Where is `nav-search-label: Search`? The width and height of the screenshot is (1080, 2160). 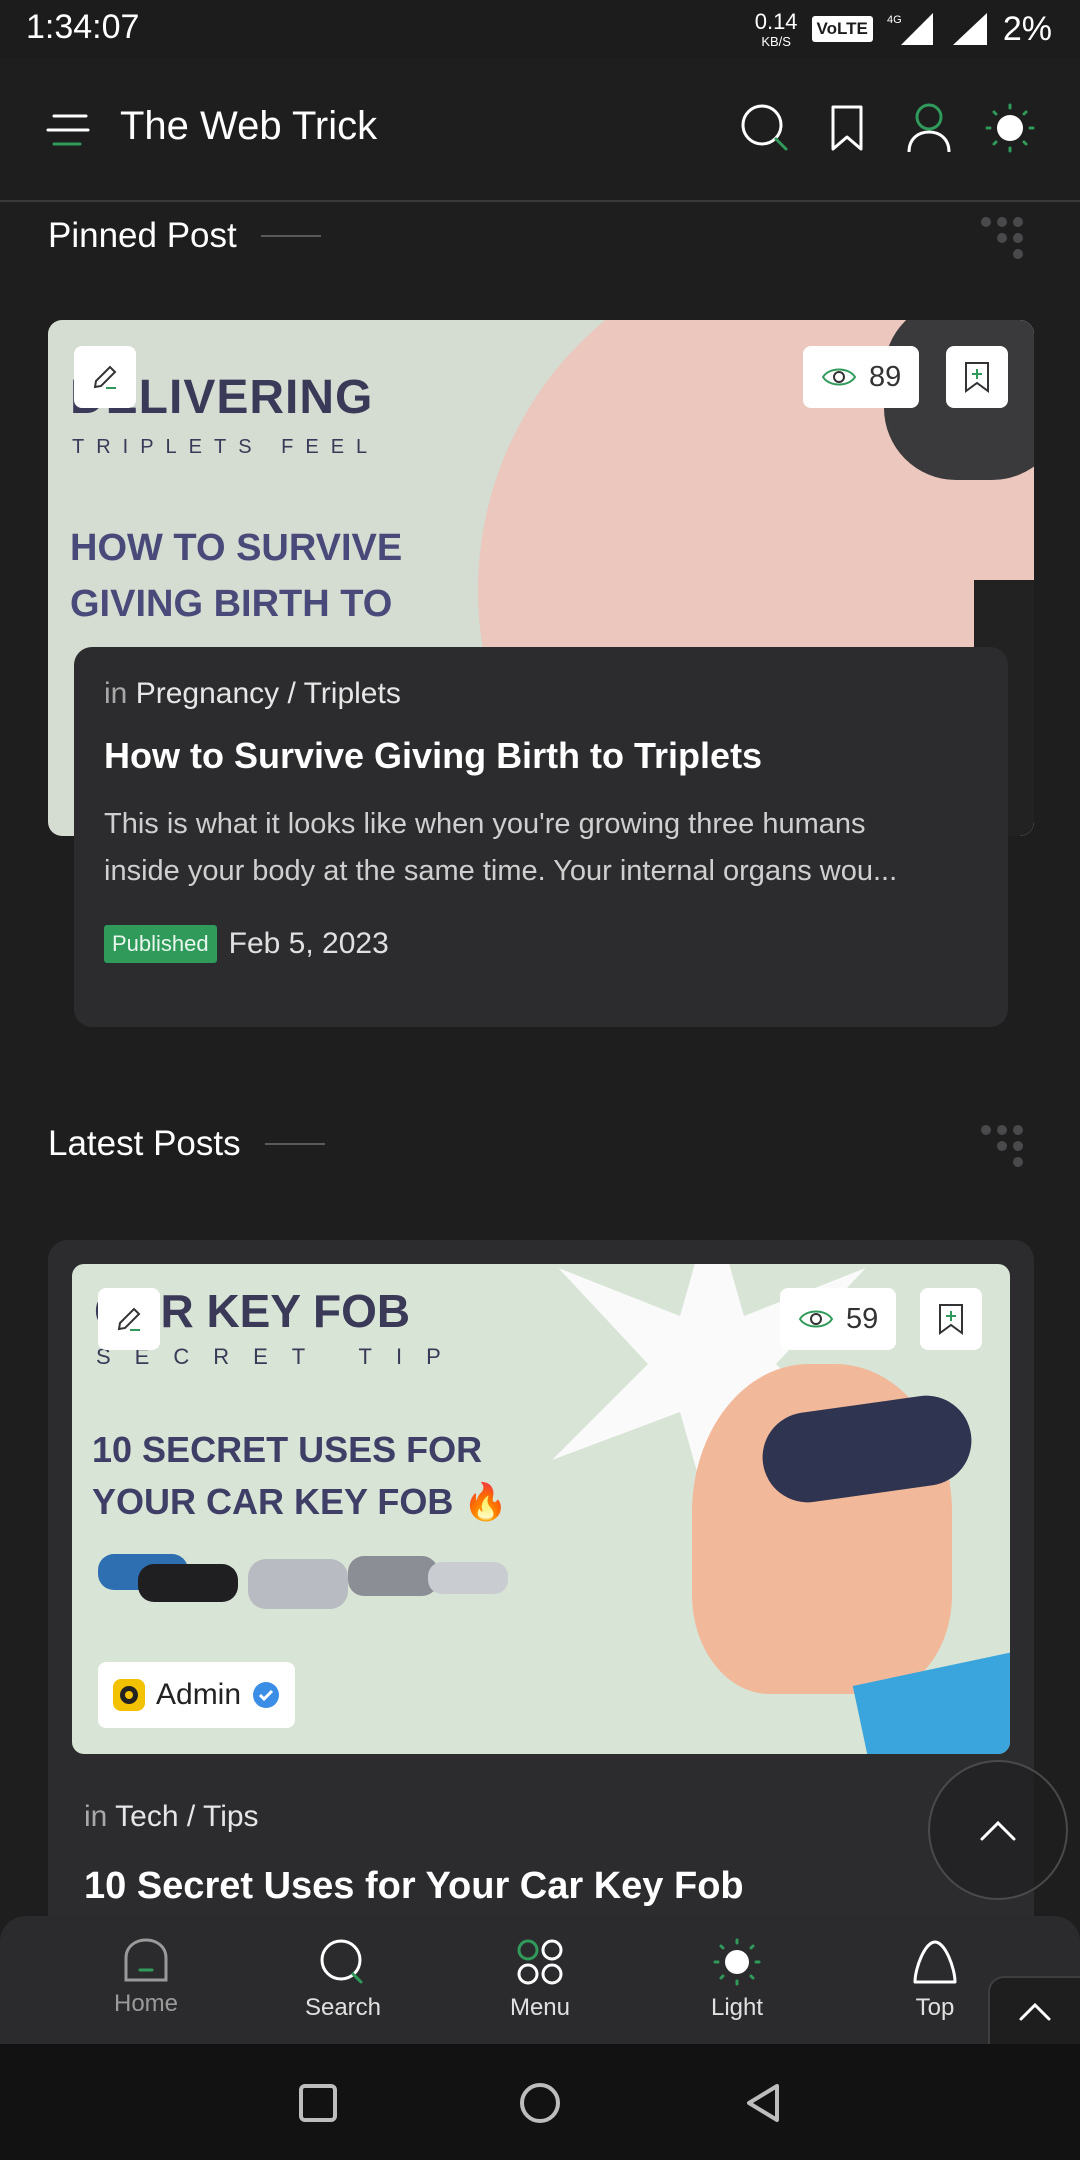
nav-search-label: Search is located at coordinates (343, 2007).